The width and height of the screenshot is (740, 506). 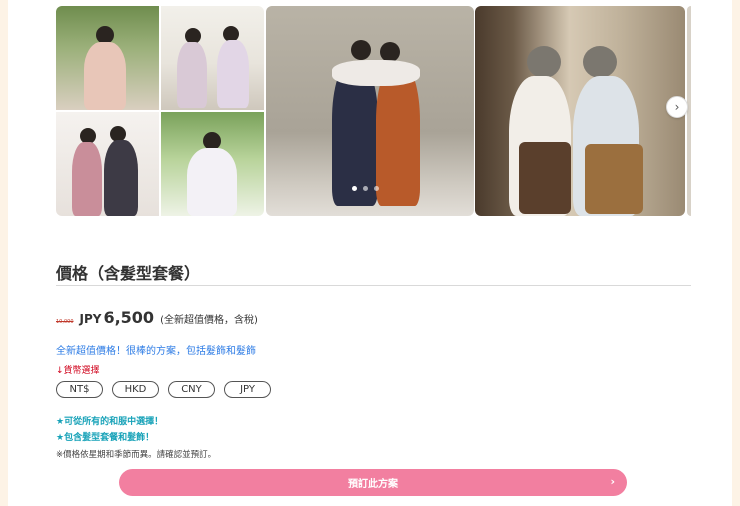 What do you see at coordinates (110, 422) in the screenshot?
I see `feature-item: ★可從所有的和服中選擇！` at bounding box center [110, 422].